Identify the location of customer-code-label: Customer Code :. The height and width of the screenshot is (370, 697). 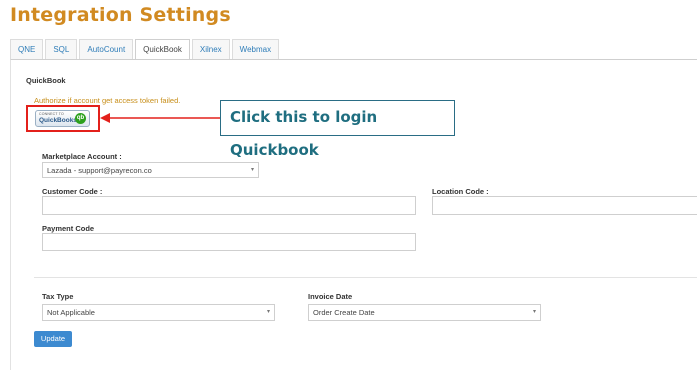
(72, 191).